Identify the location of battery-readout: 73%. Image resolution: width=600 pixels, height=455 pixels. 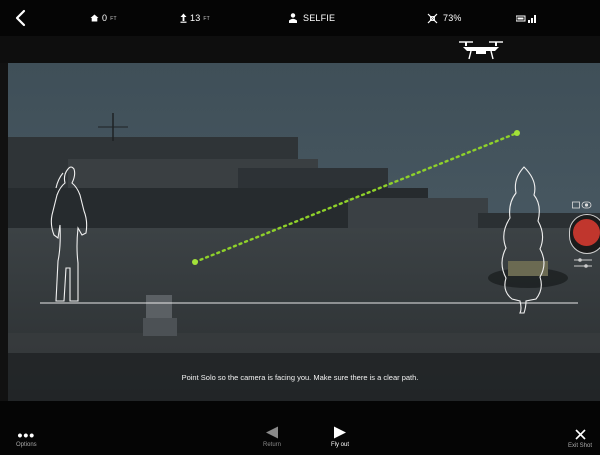
(444, 18).